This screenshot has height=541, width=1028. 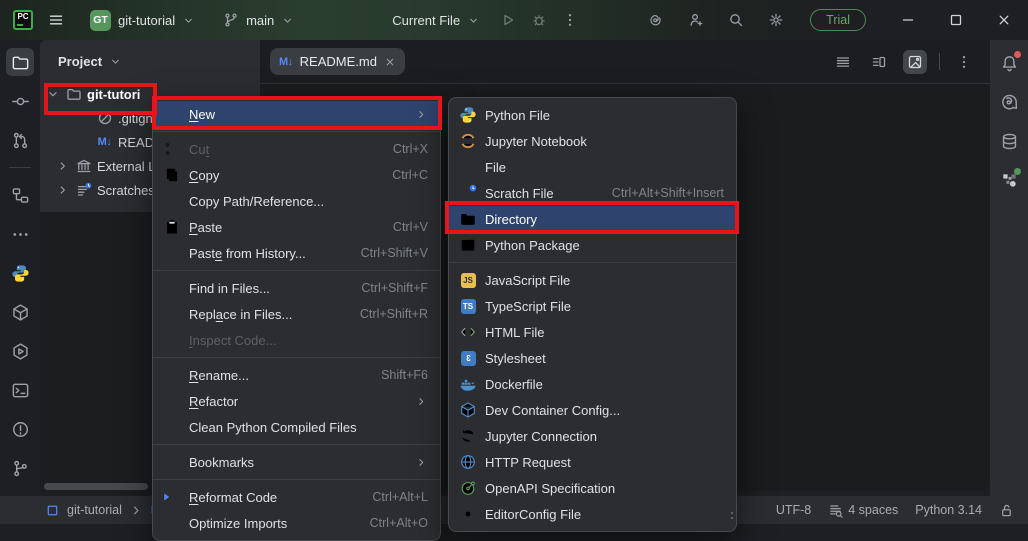 I want to click on menu-item-bookmarks: Bookmarks, so click(x=296, y=462).